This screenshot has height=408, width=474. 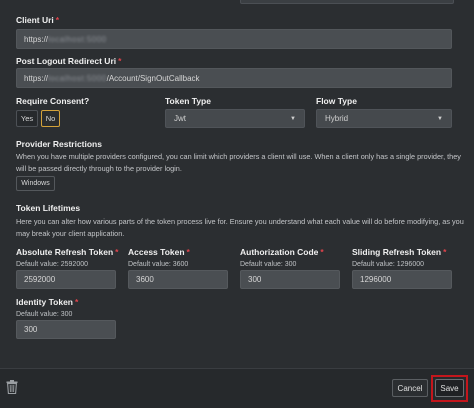 I want to click on access-token-label: Access Token *, so click(x=159, y=252).